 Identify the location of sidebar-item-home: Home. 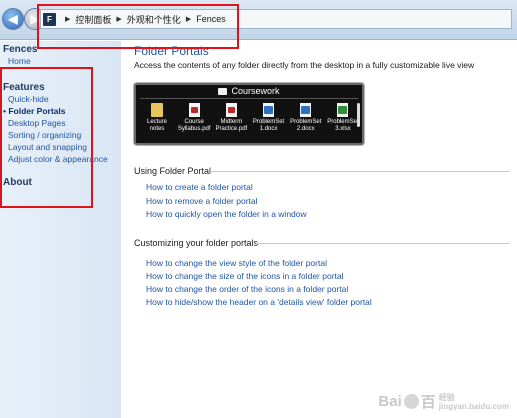
(19, 61).